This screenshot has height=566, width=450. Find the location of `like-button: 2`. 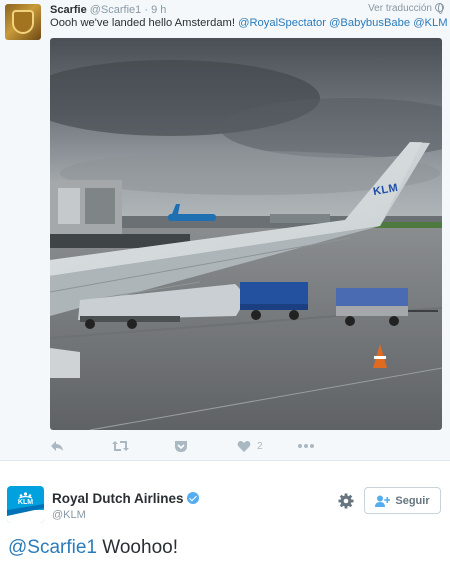

like-button: 2 is located at coordinates (250, 446).